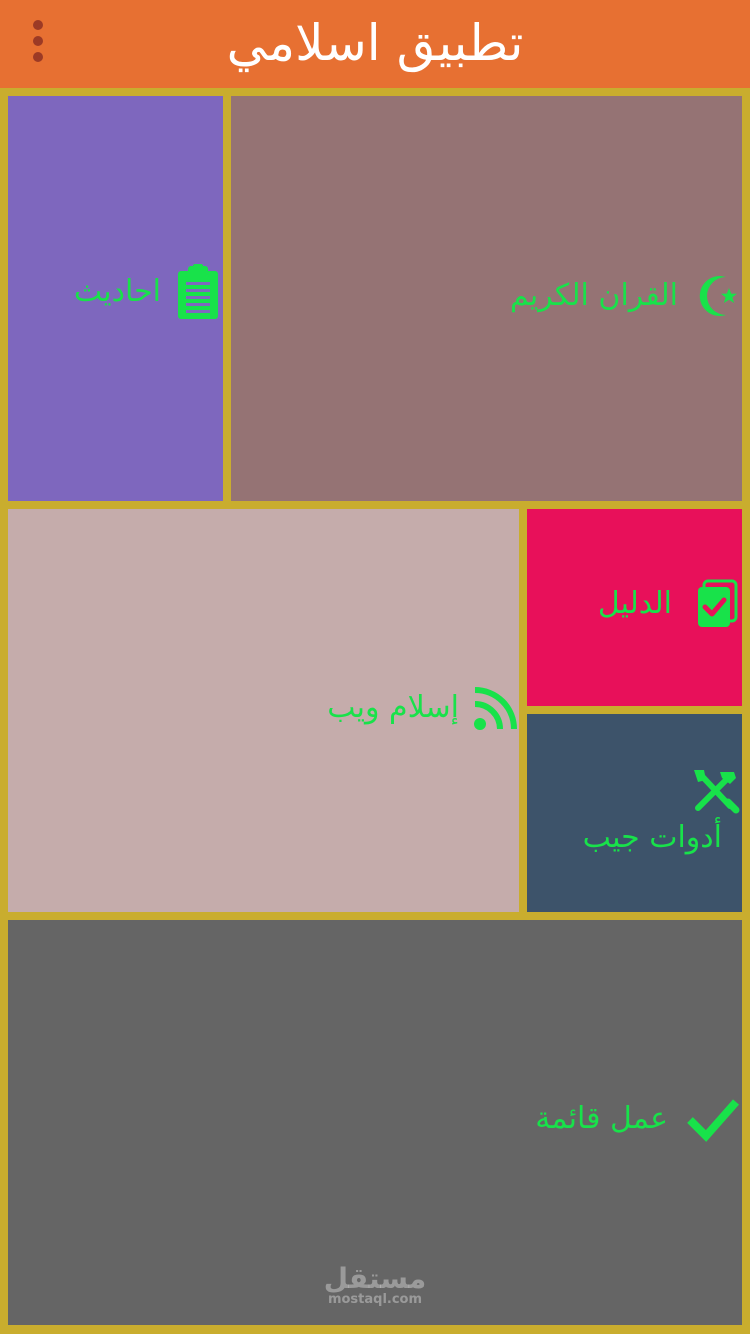 The image size is (750, 1334). What do you see at coordinates (198, 292) in the screenshot?
I see `clipboard-icon` at bounding box center [198, 292].